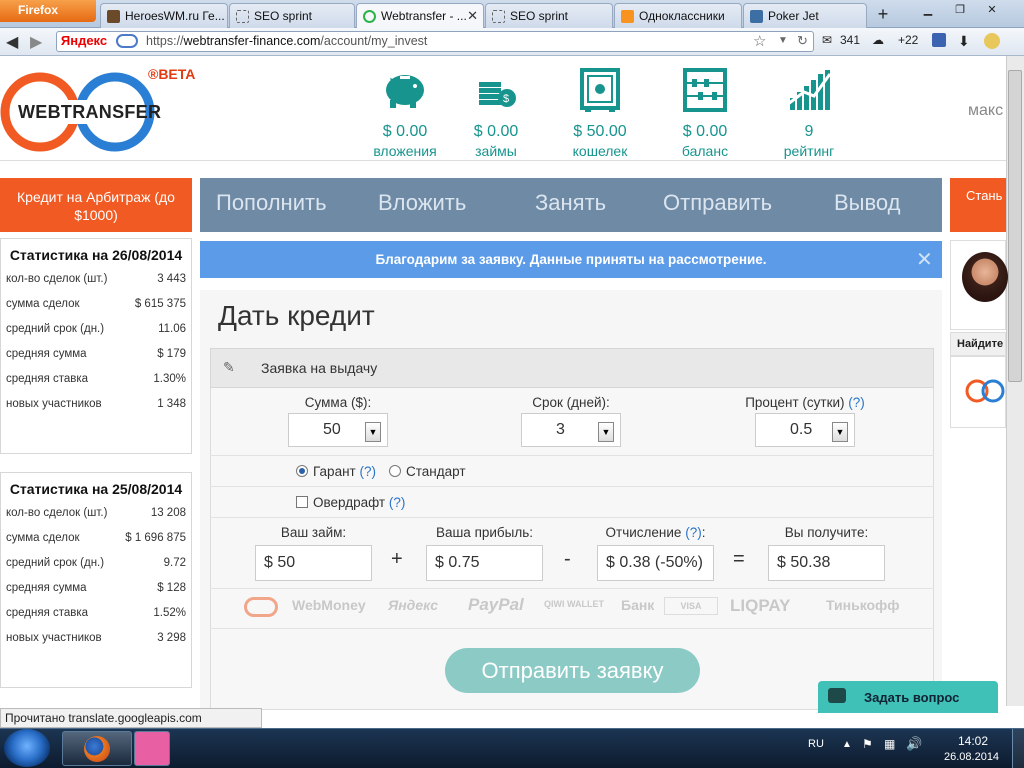  What do you see at coordinates (168, 513) in the screenshot?
I see `stats-value: 13 208` at bounding box center [168, 513].